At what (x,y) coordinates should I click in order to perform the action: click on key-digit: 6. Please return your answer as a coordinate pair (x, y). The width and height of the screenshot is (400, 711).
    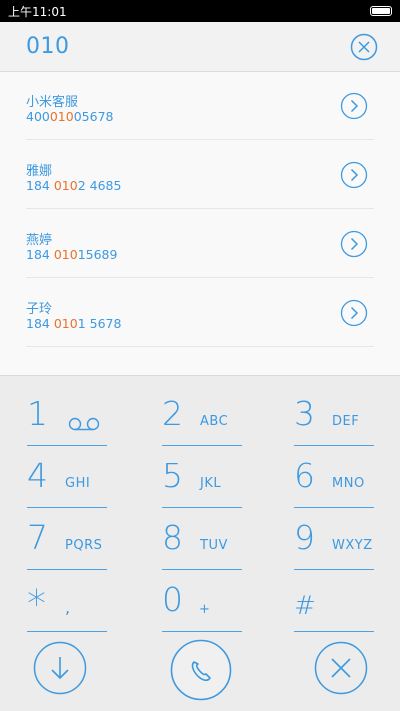
    Looking at the image, I should click on (304, 475).